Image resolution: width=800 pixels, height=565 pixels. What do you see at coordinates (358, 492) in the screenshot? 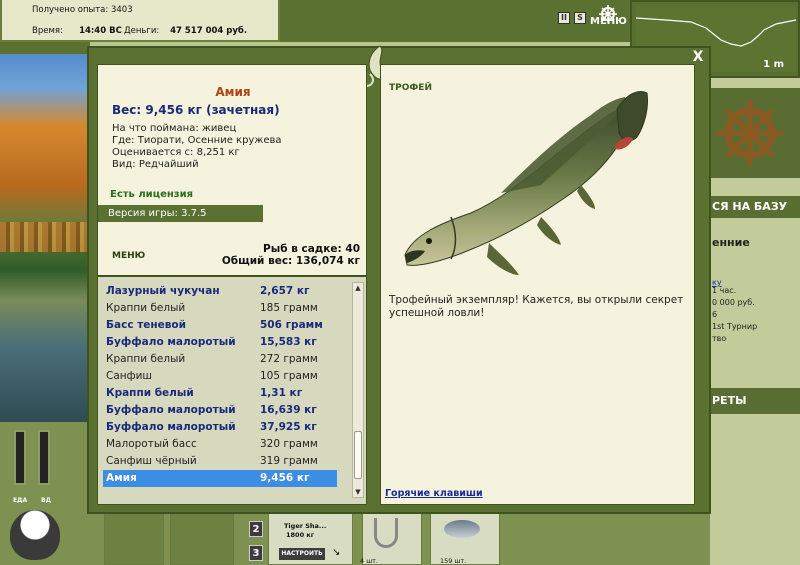
I see `scroll-down-icon: ▼` at bounding box center [358, 492].